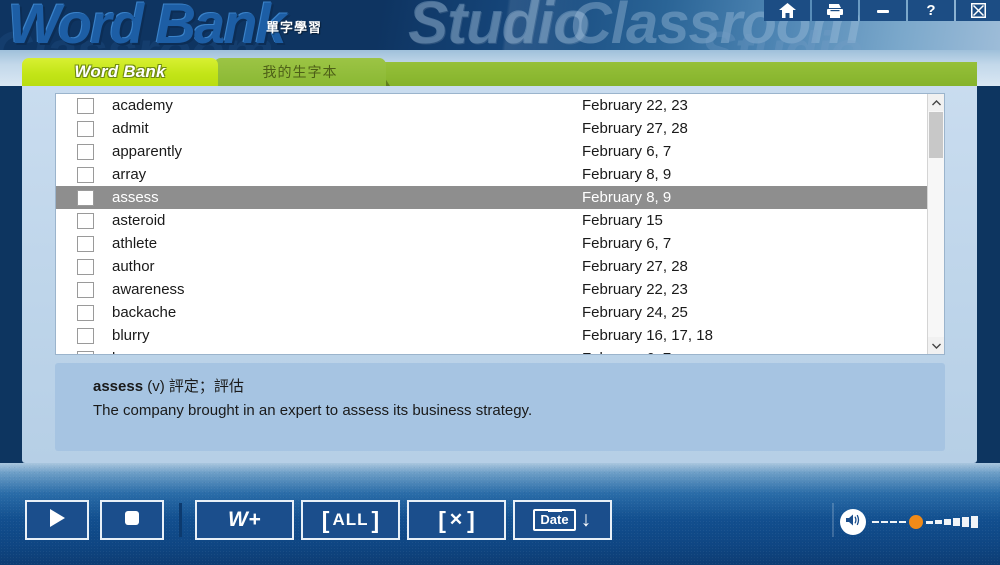 The image size is (1000, 565). I want to click on print-button, so click(835, 10).